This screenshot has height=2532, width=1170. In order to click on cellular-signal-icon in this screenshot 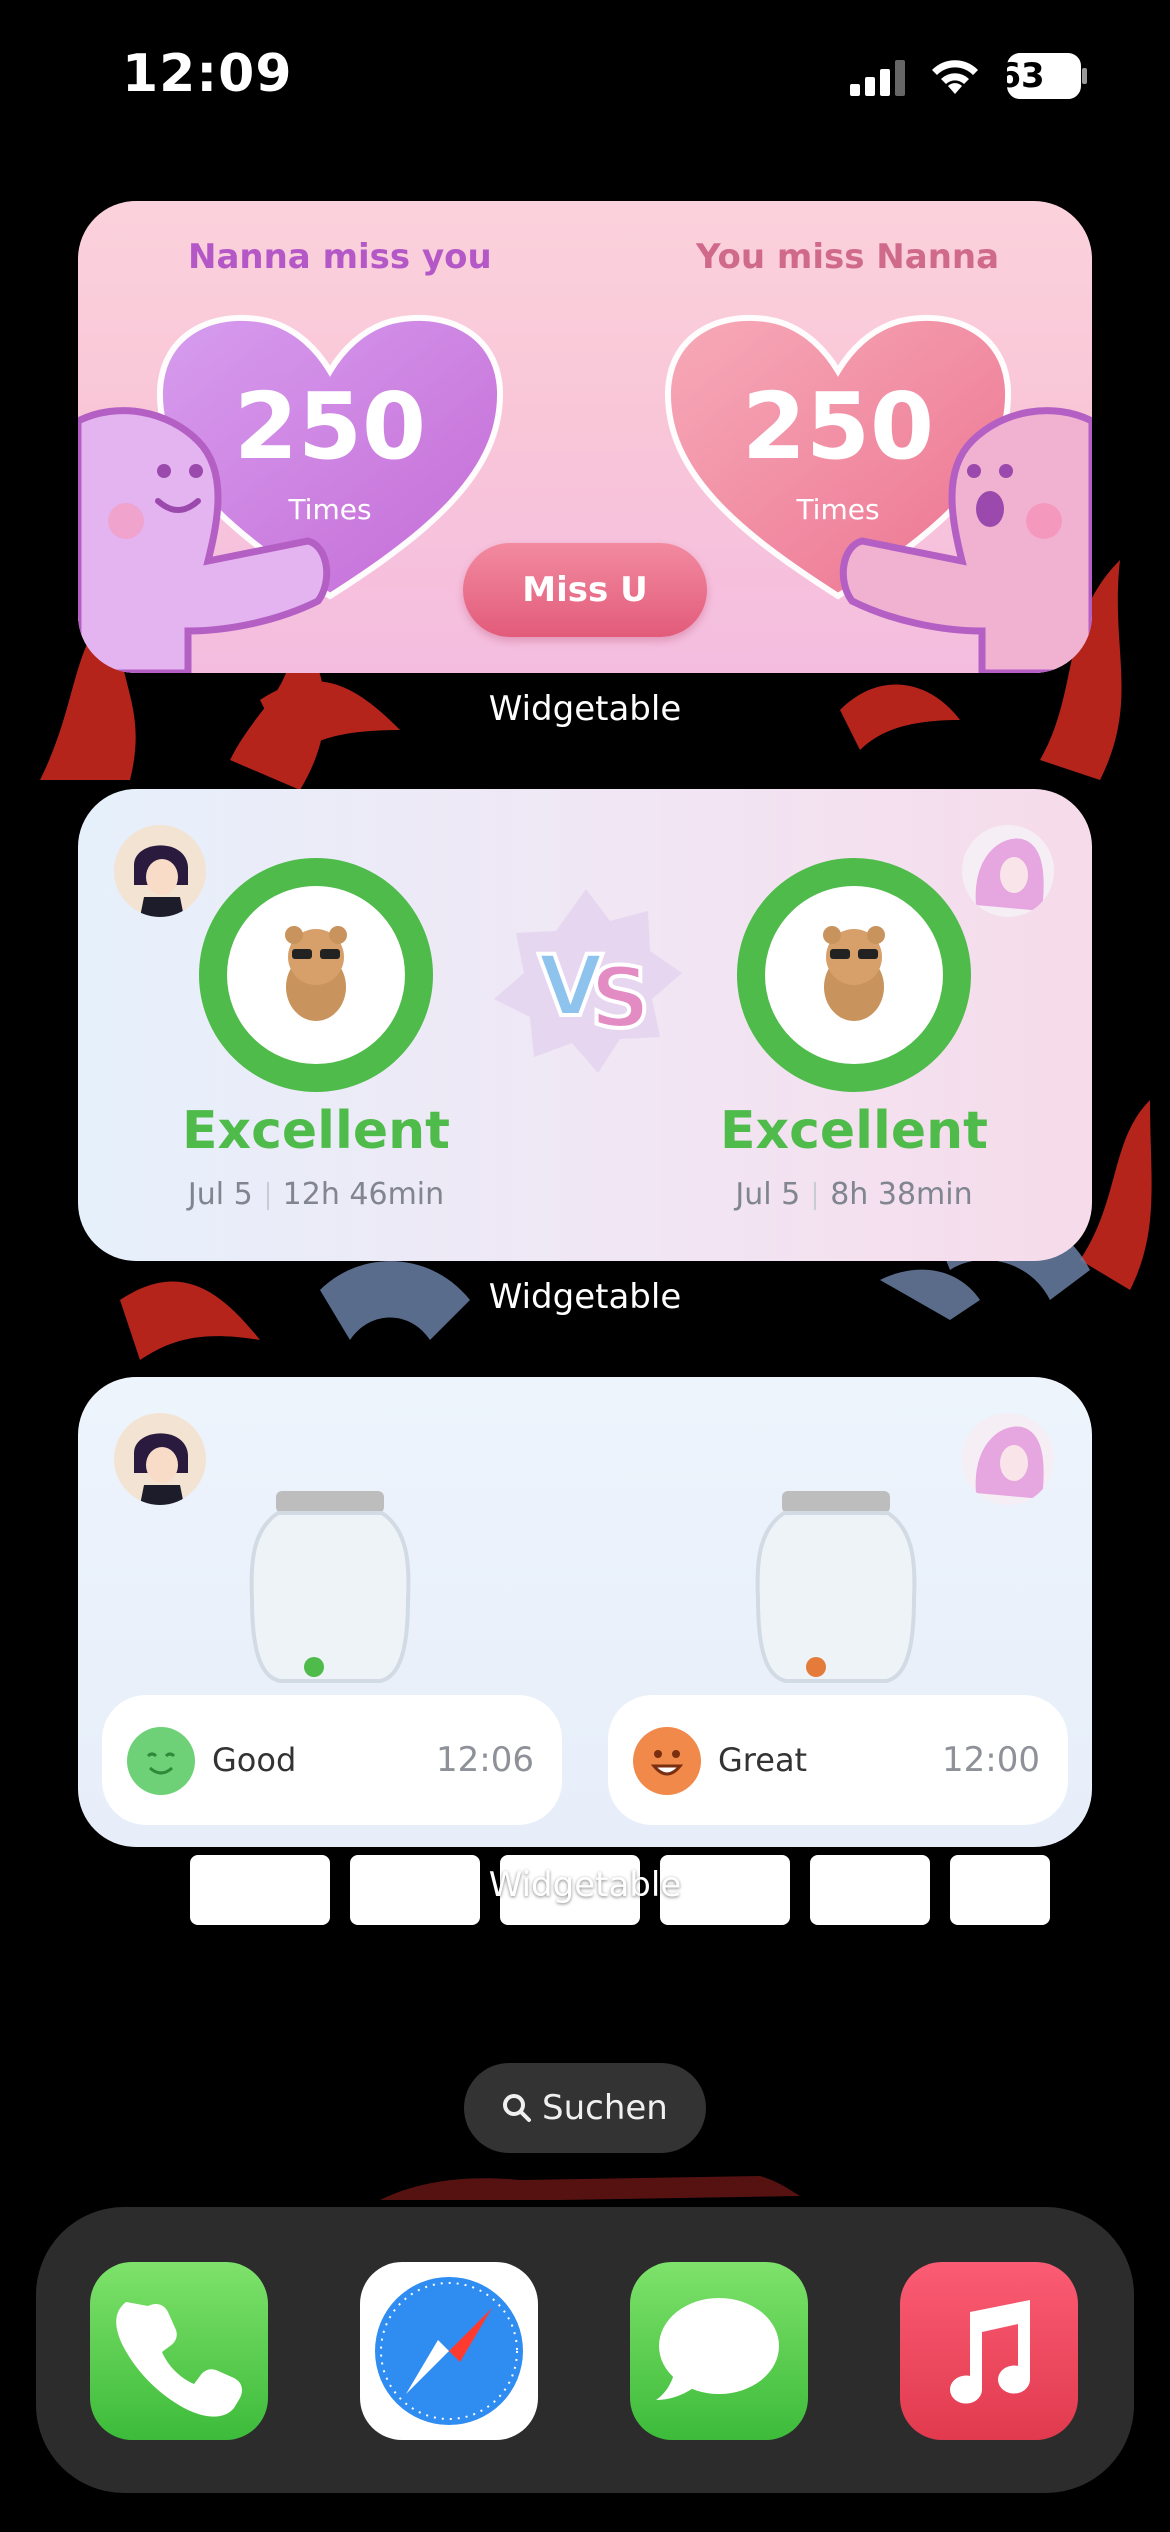, I will do `click(877, 78)`.